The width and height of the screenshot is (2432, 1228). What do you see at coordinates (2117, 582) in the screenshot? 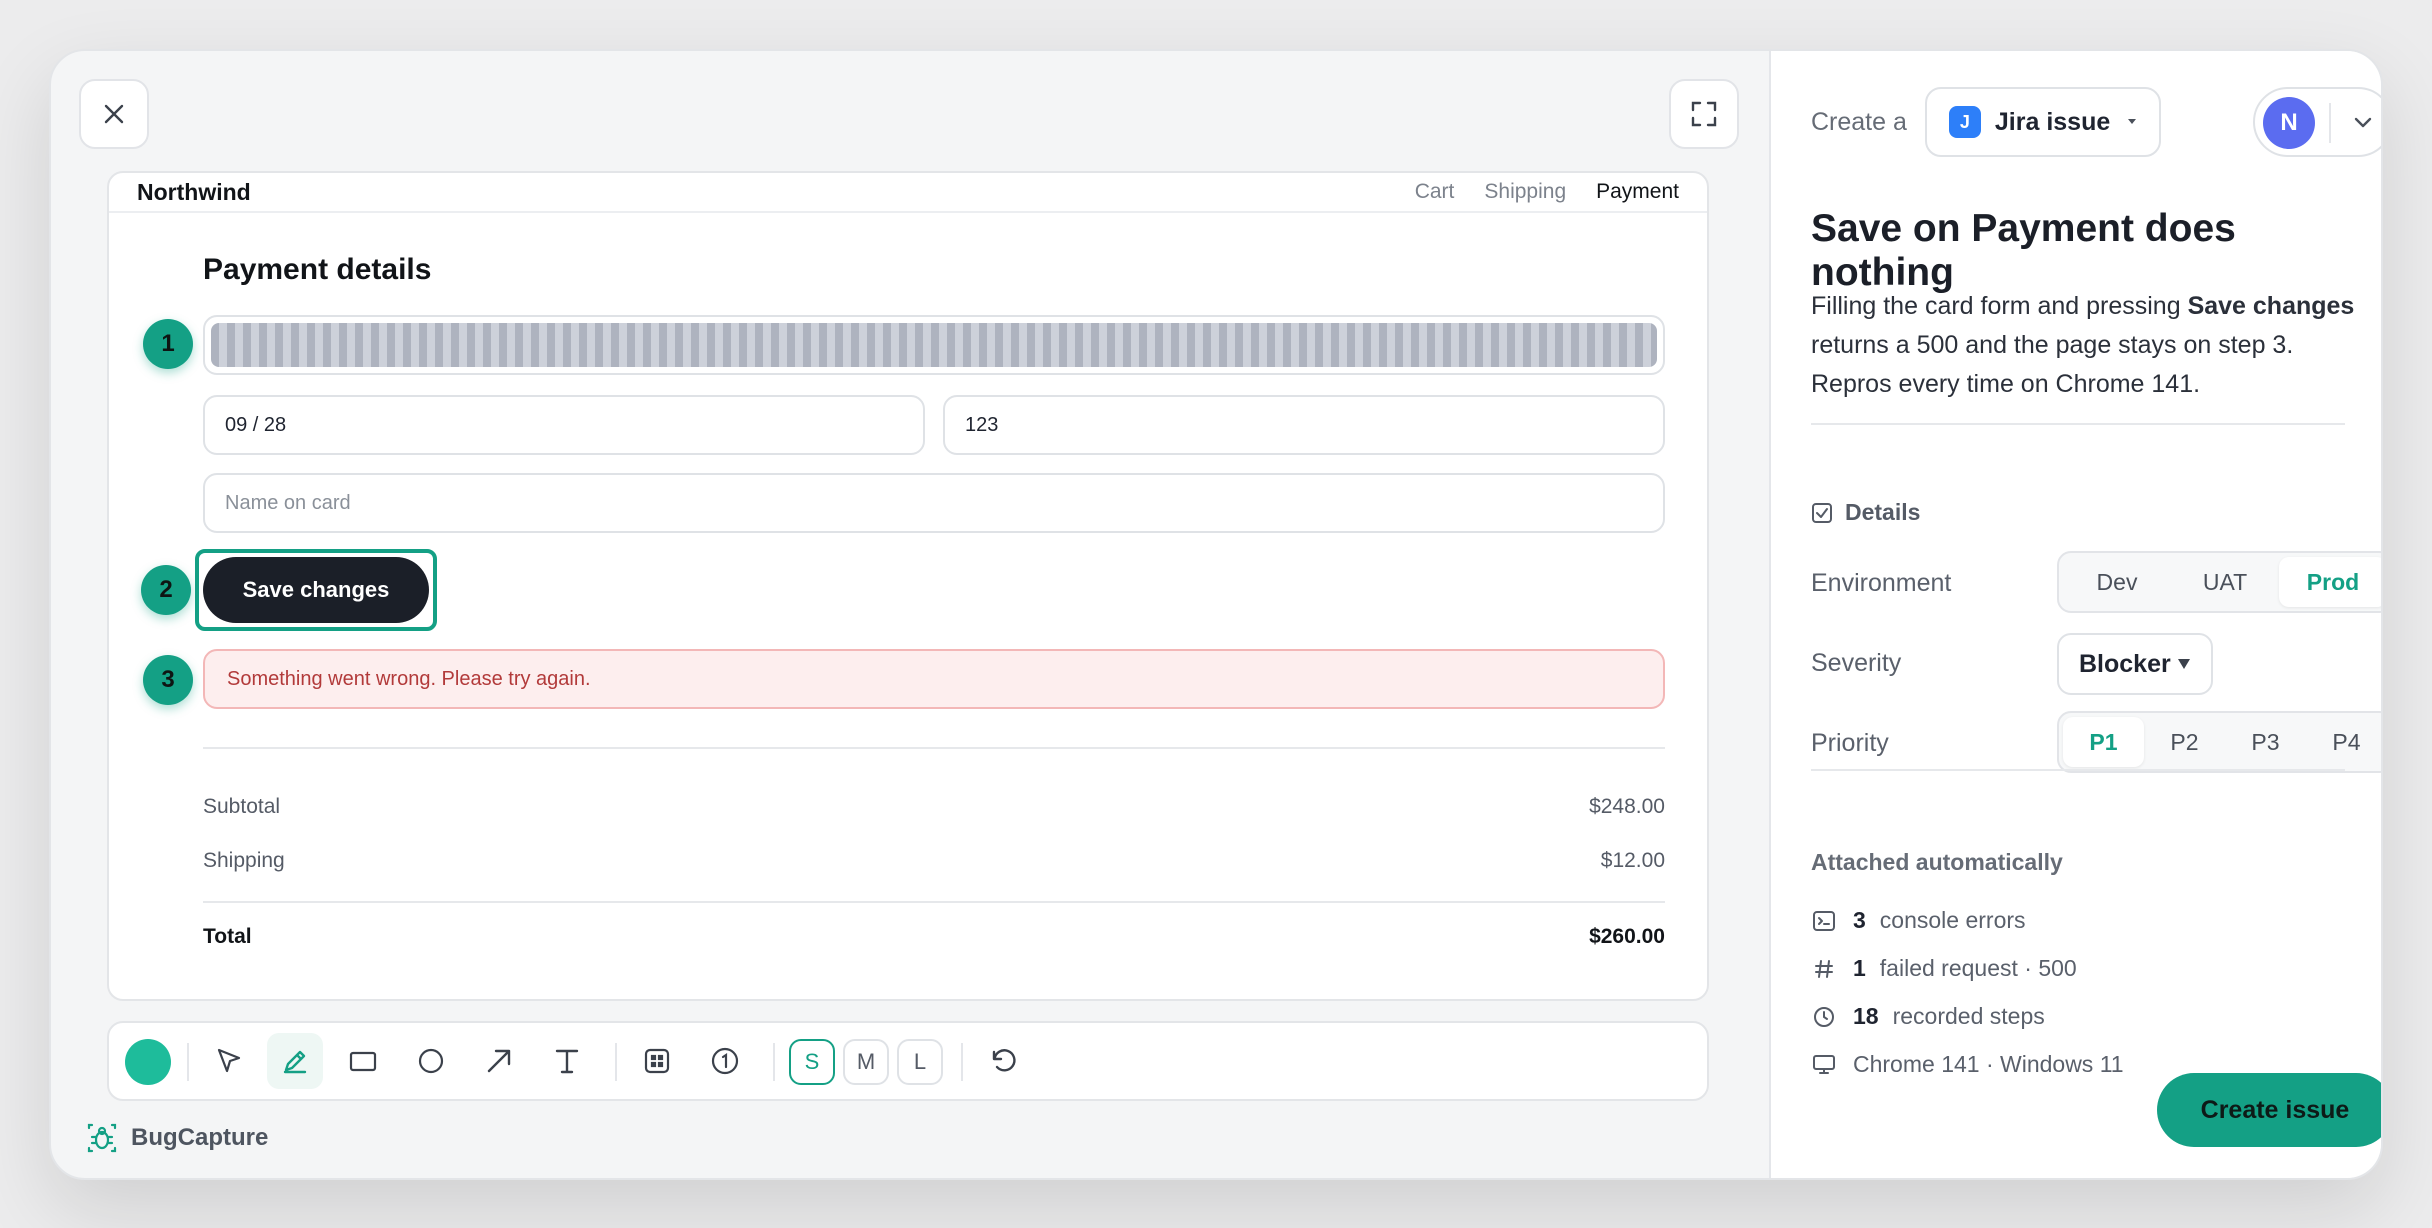
I see `env-dev: Dev` at bounding box center [2117, 582].